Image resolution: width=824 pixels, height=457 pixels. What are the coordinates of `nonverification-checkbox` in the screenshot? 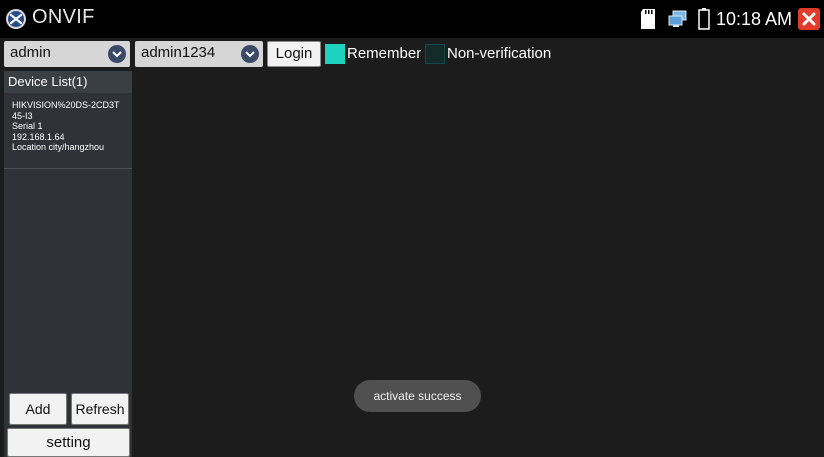 It's located at (435, 54).